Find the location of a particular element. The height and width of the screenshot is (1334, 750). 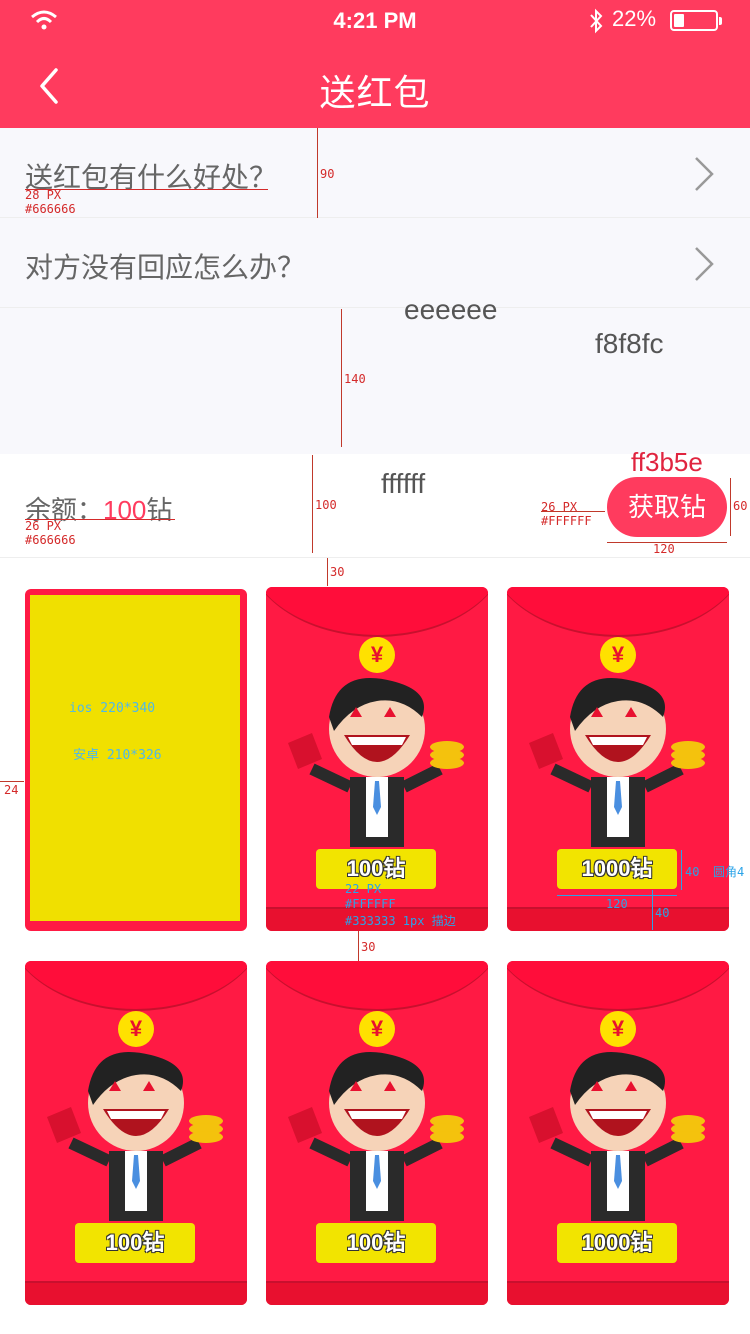

faq-label: 对方没有回应怎么办？ is located at coordinates (165, 267).